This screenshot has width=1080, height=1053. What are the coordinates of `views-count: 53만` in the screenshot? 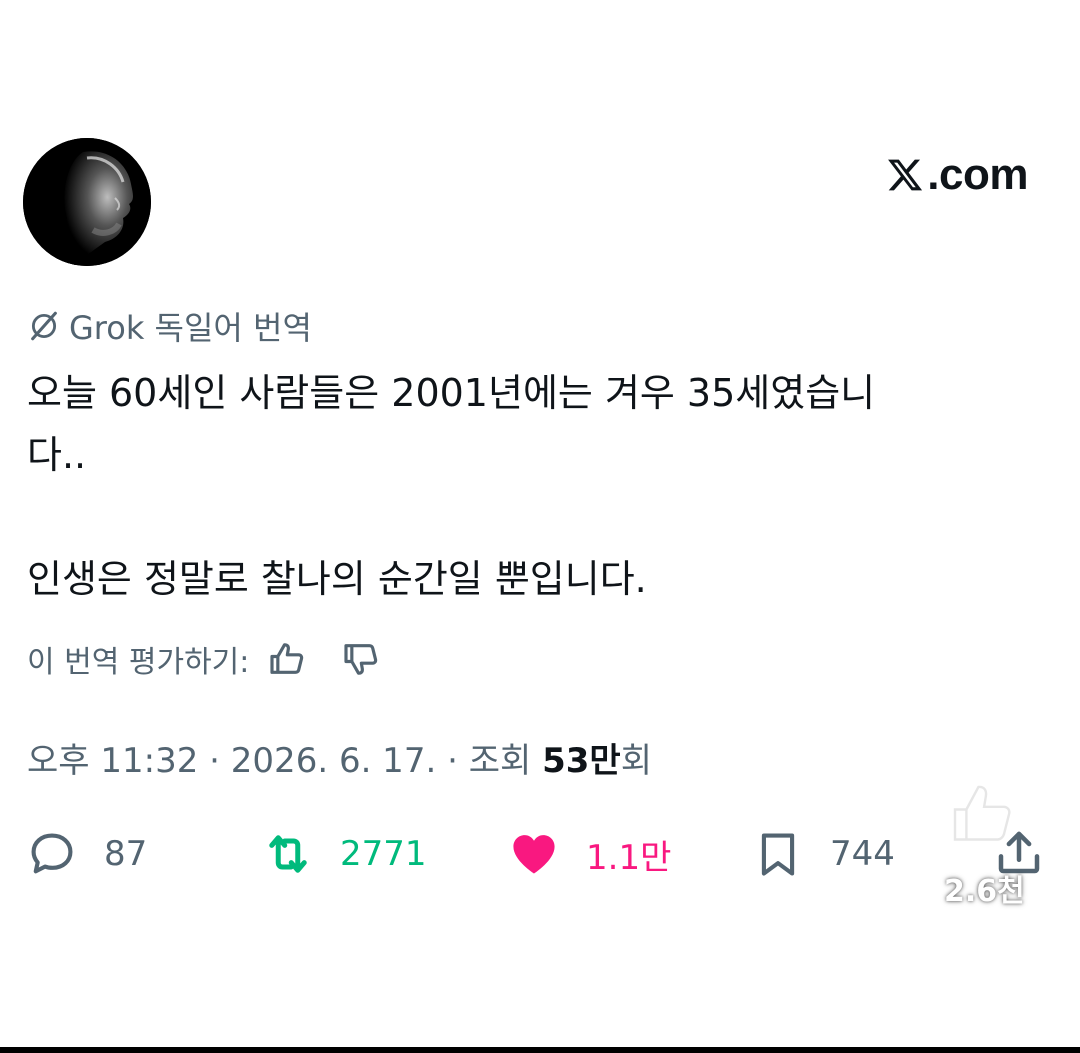 It's located at (581, 761).